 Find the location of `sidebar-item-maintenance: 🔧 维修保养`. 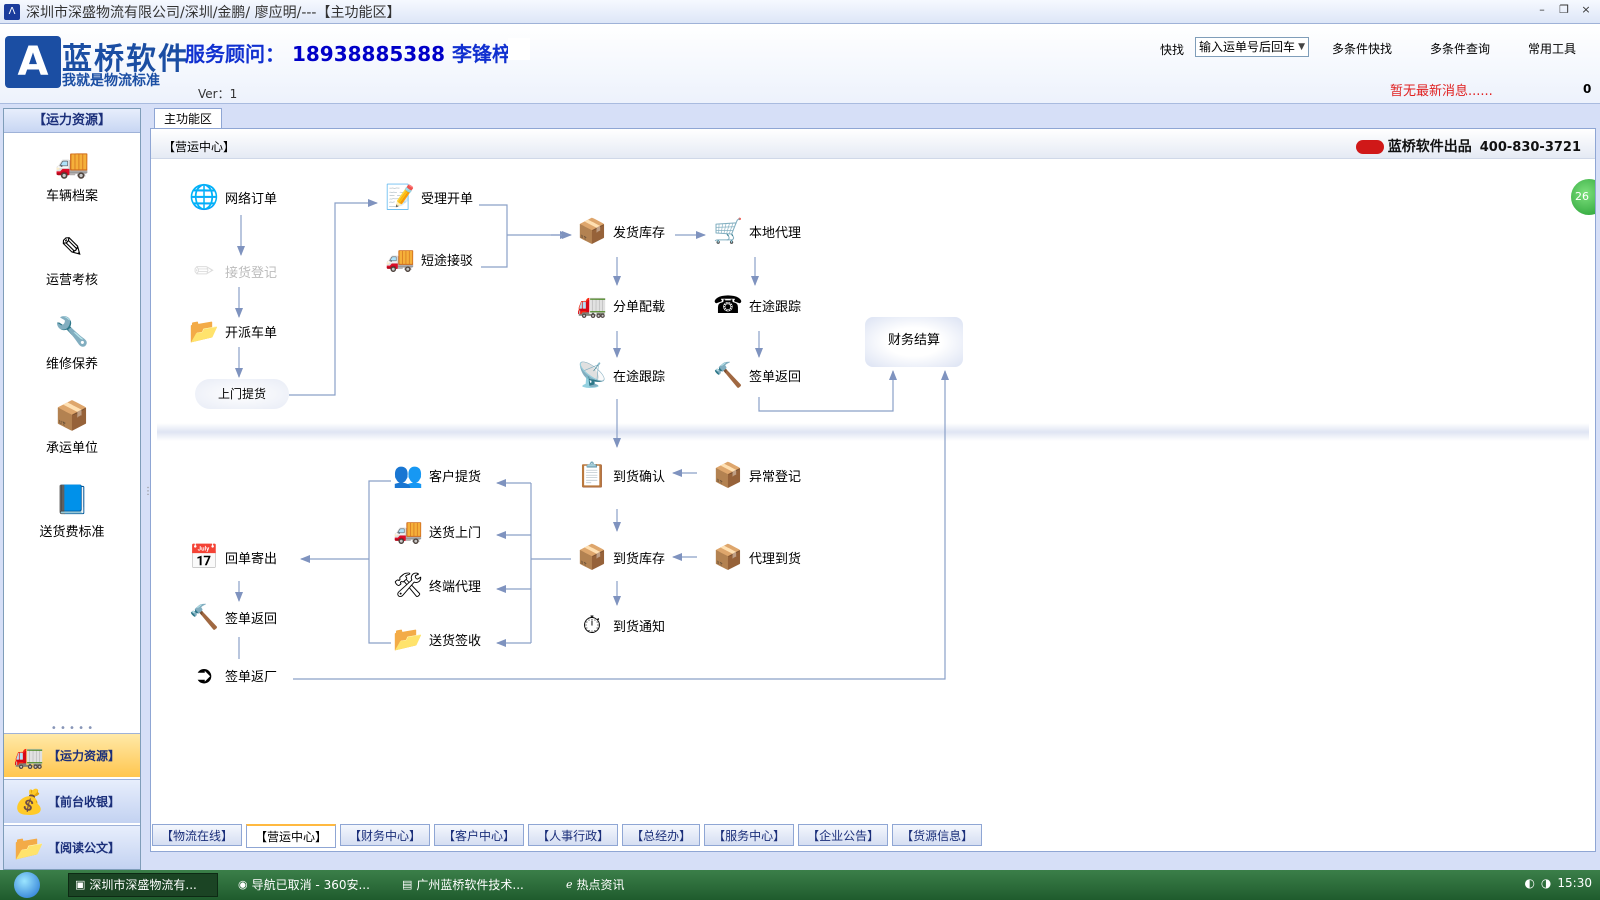

sidebar-item-maintenance: 🔧 维修保养 is located at coordinates (72, 343).